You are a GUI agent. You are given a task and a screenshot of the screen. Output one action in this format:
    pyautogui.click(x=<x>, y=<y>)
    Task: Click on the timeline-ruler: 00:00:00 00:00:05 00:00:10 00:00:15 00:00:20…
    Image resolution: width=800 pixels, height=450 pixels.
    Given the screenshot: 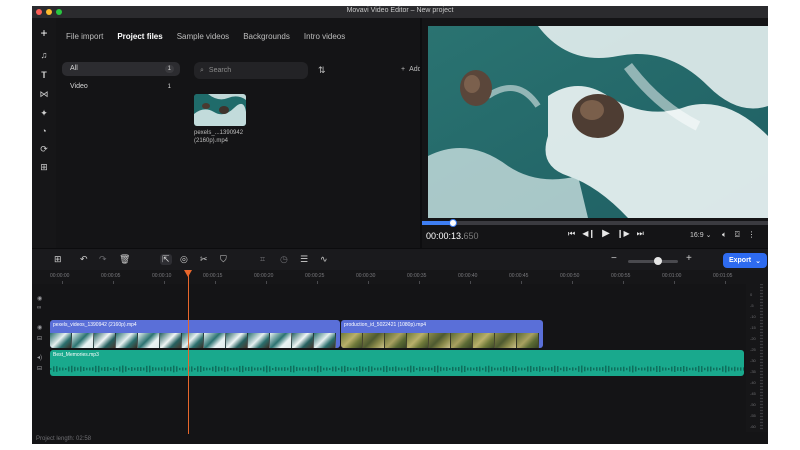 What is the action you would take?
    pyautogui.click(x=400, y=277)
    